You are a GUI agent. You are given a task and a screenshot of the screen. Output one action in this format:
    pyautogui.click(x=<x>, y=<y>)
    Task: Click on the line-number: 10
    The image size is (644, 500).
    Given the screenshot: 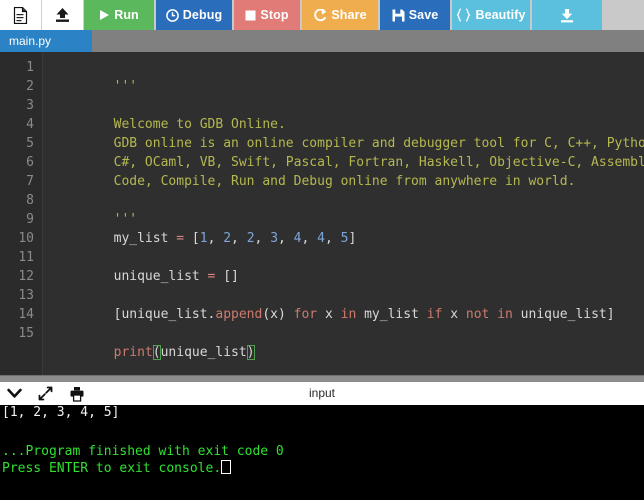 What is the action you would take?
    pyautogui.click(x=26, y=238)
    